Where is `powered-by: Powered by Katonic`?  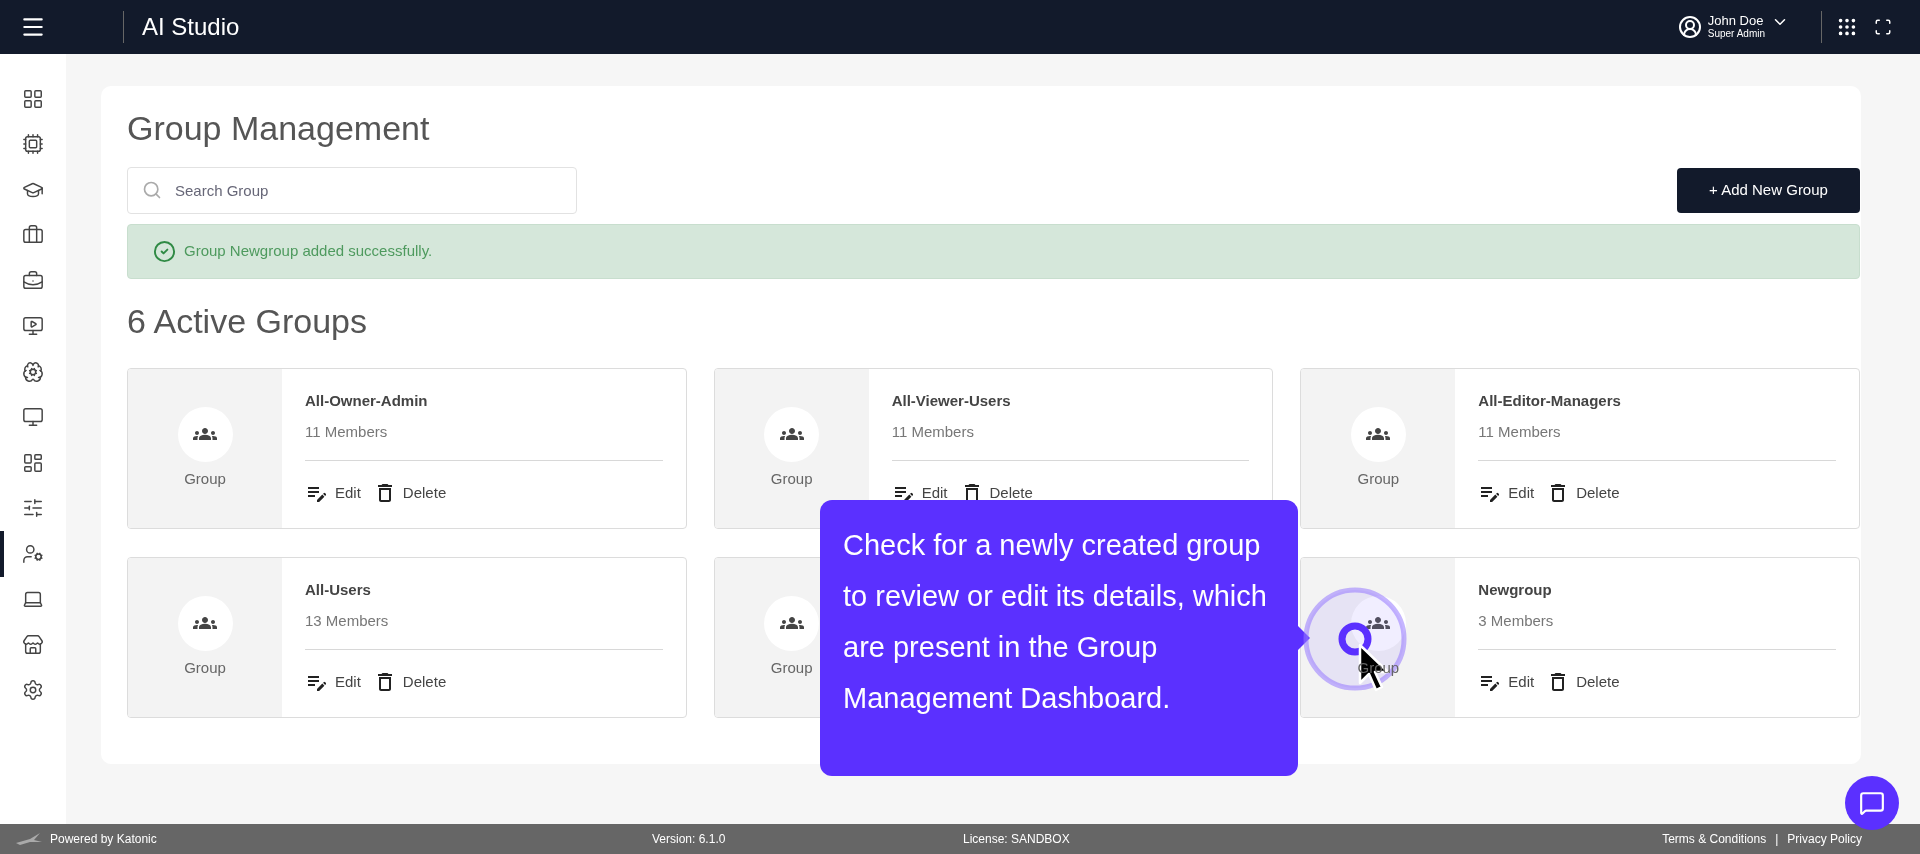
powered-by: Powered by Katonic is located at coordinates (103, 839).